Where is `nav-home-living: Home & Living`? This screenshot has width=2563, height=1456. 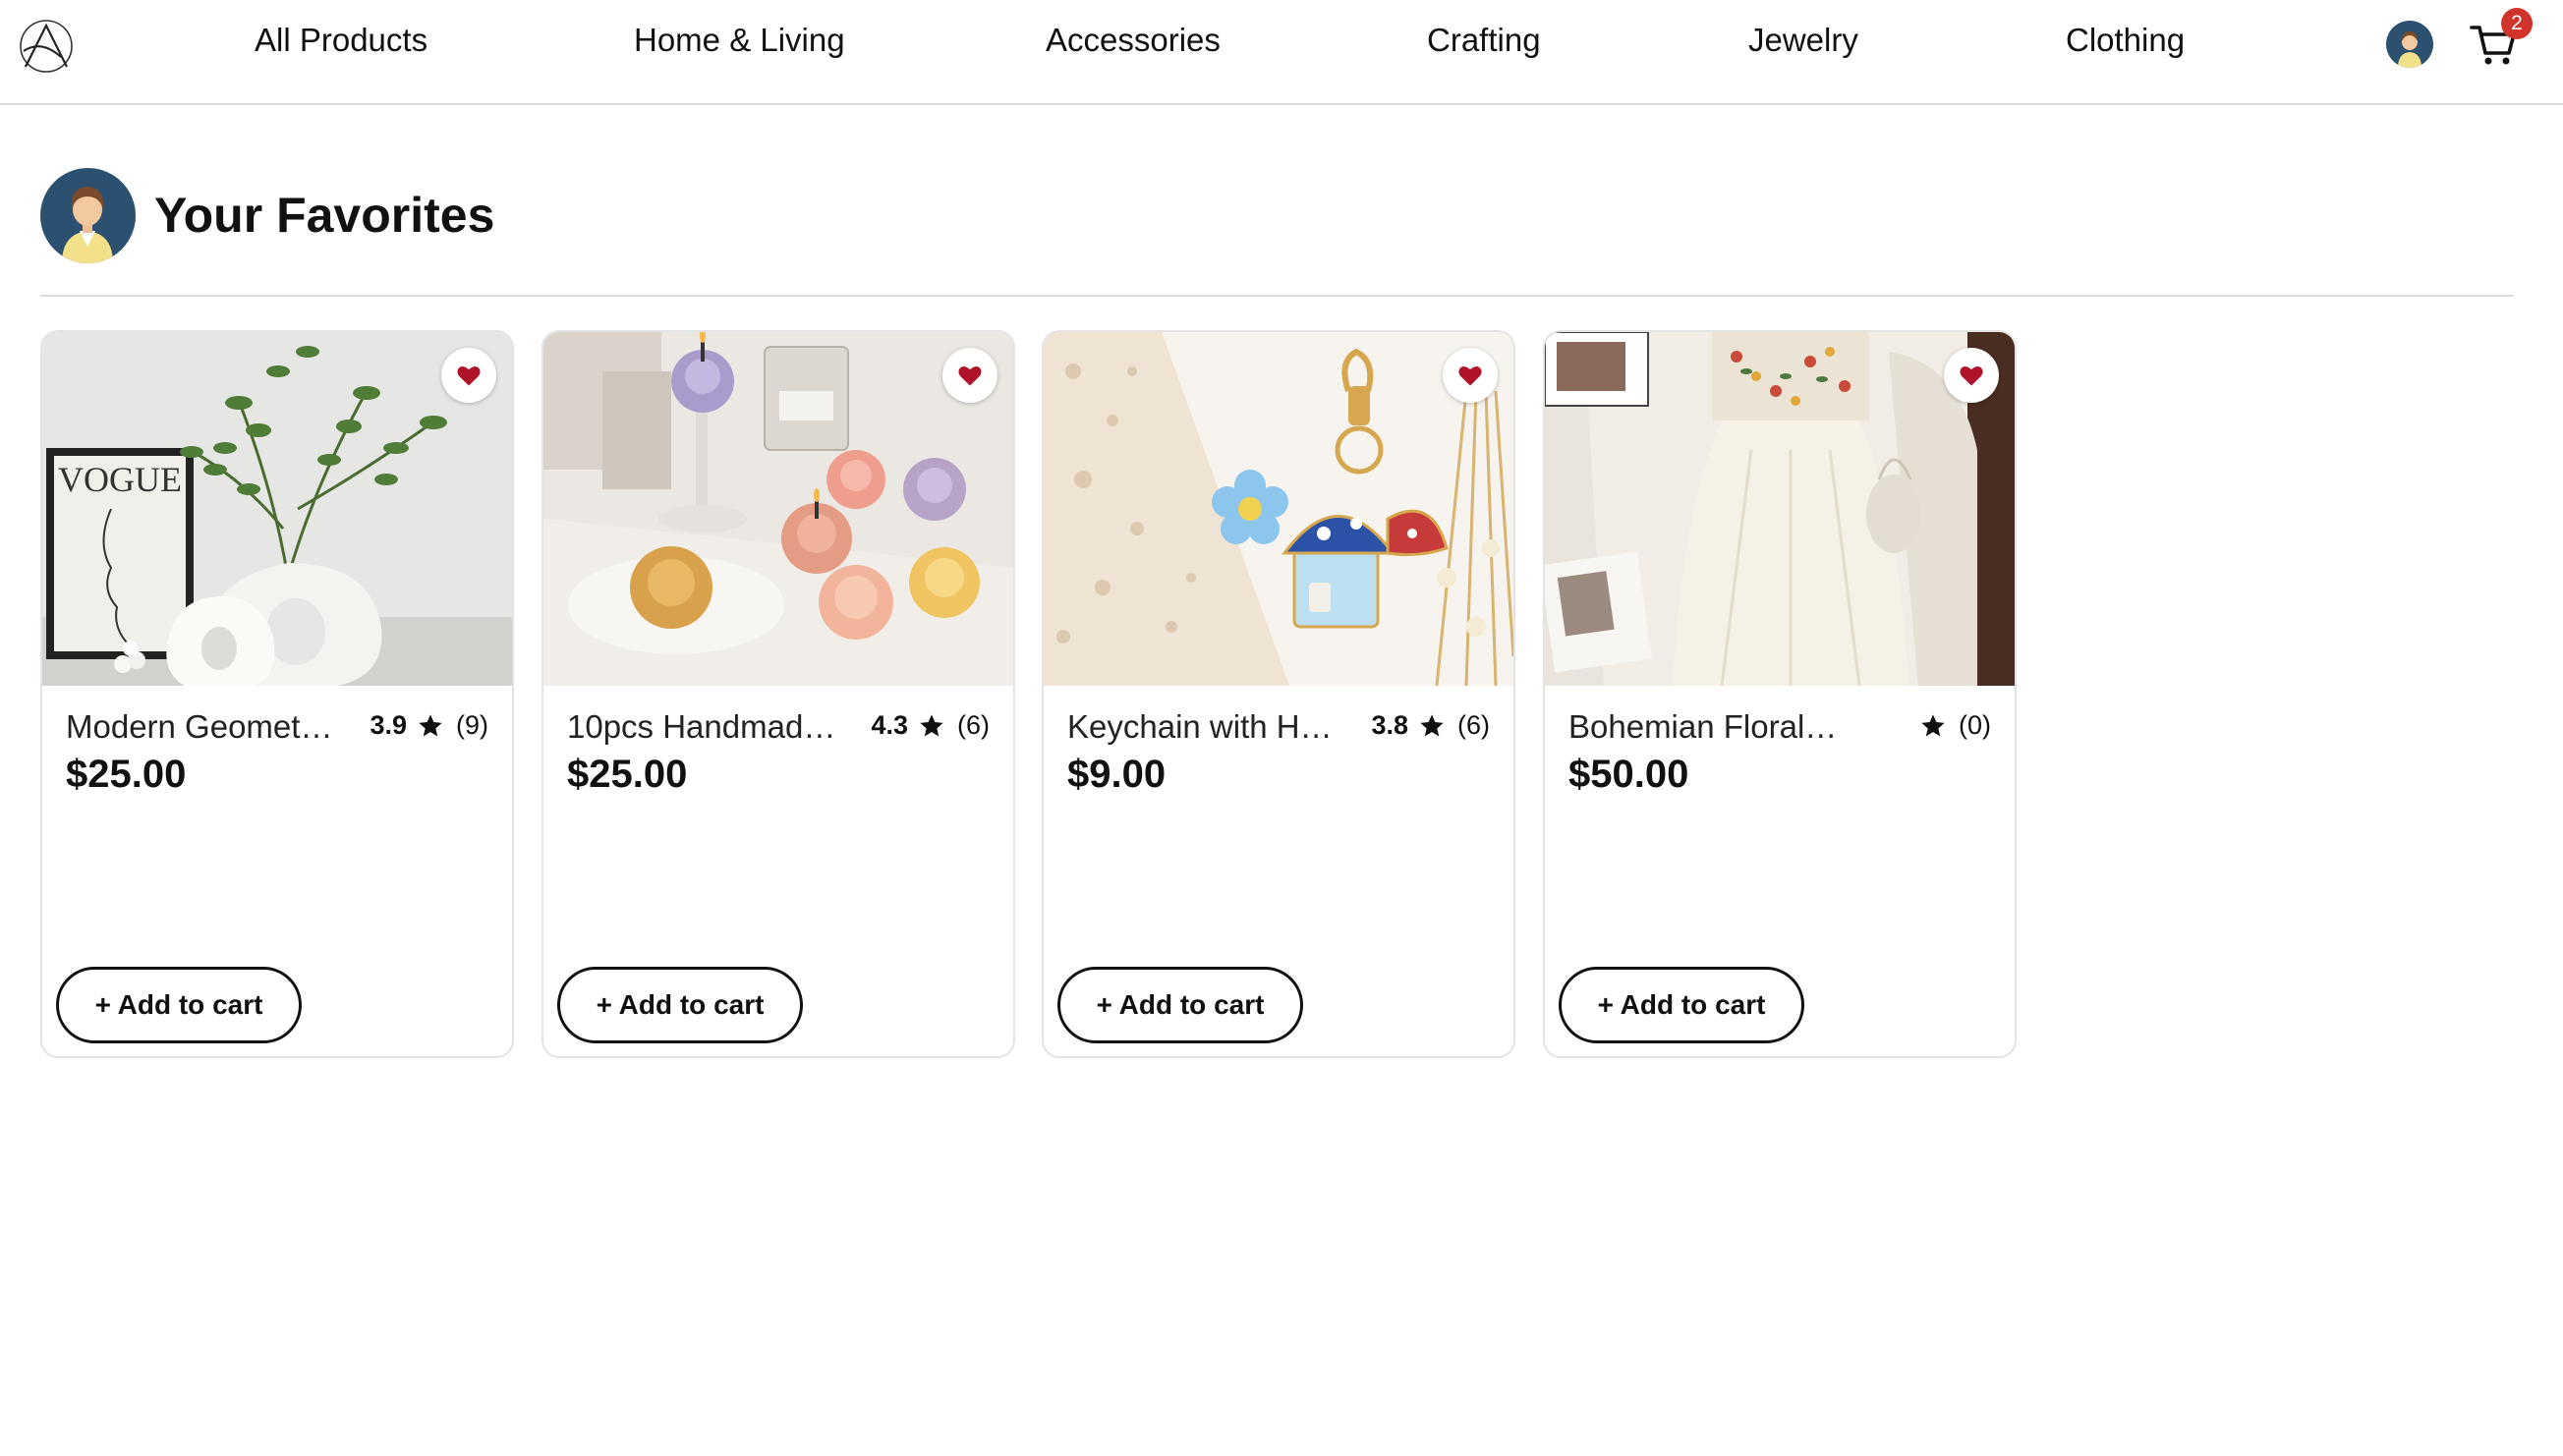
nav-home-living: Home & Living is located at coordinates (739, 40).